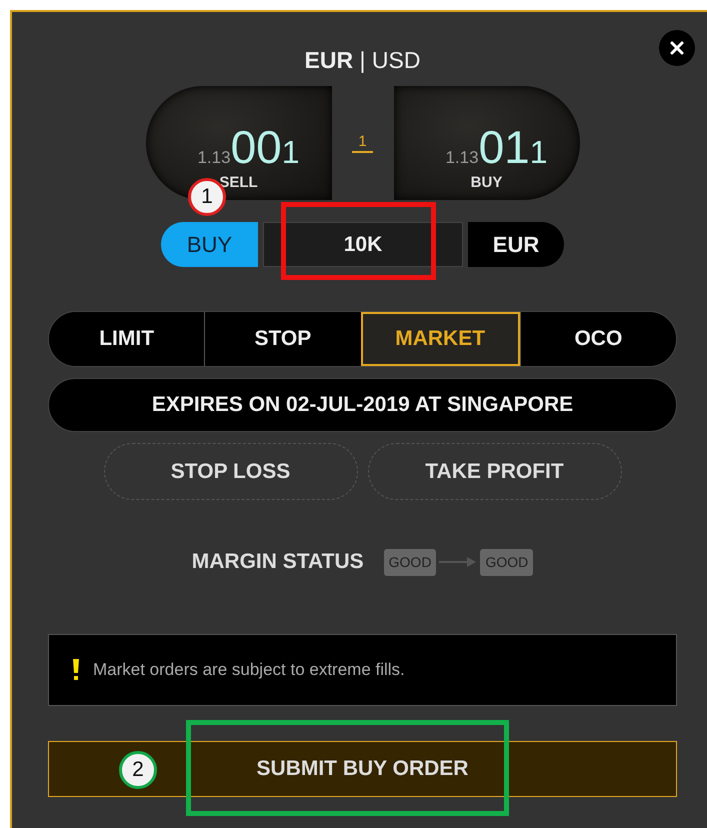 The height and width of the screenshot is (828, 707). I want to click on close-button, so click(677, 48).